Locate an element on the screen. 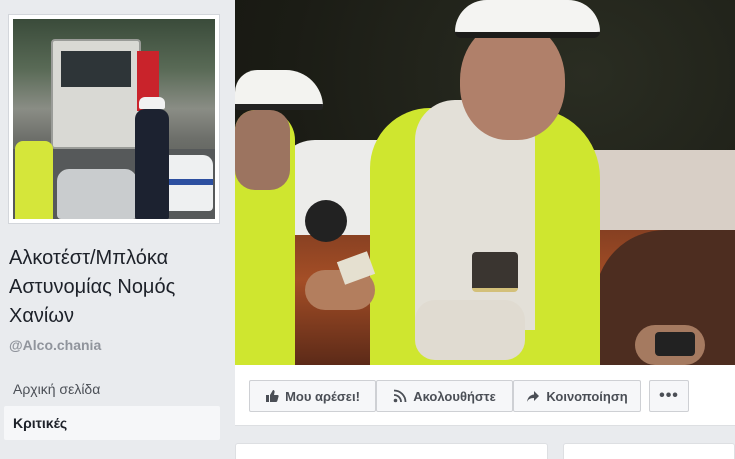 This screenshot has height=459, width=735. rss-icon is located at coordinates (400, 396).